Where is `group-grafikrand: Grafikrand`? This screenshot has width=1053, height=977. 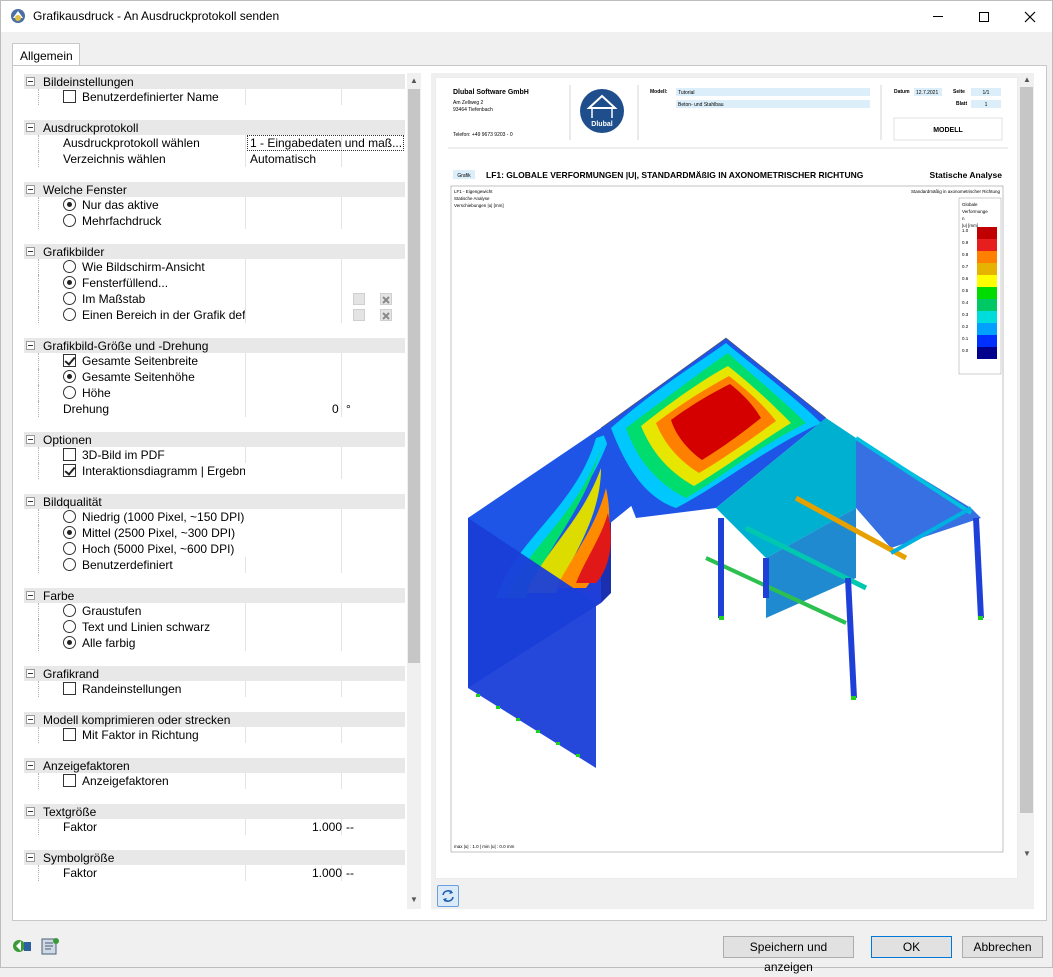
group-grafikrand: Grafikrand is located at coordinates (214, 673).